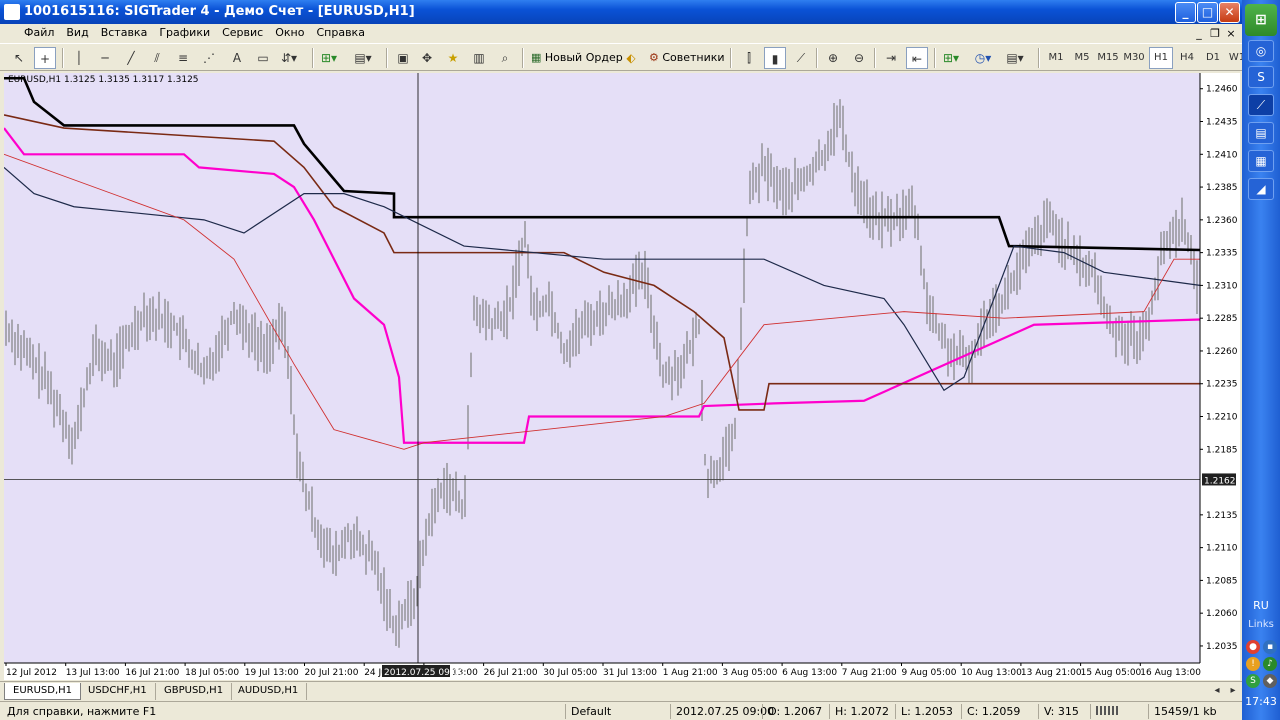 This screenshot has width=1280, height=720. I want to click on tab-eurusd: EURUSD,H1, so click(43, 691).